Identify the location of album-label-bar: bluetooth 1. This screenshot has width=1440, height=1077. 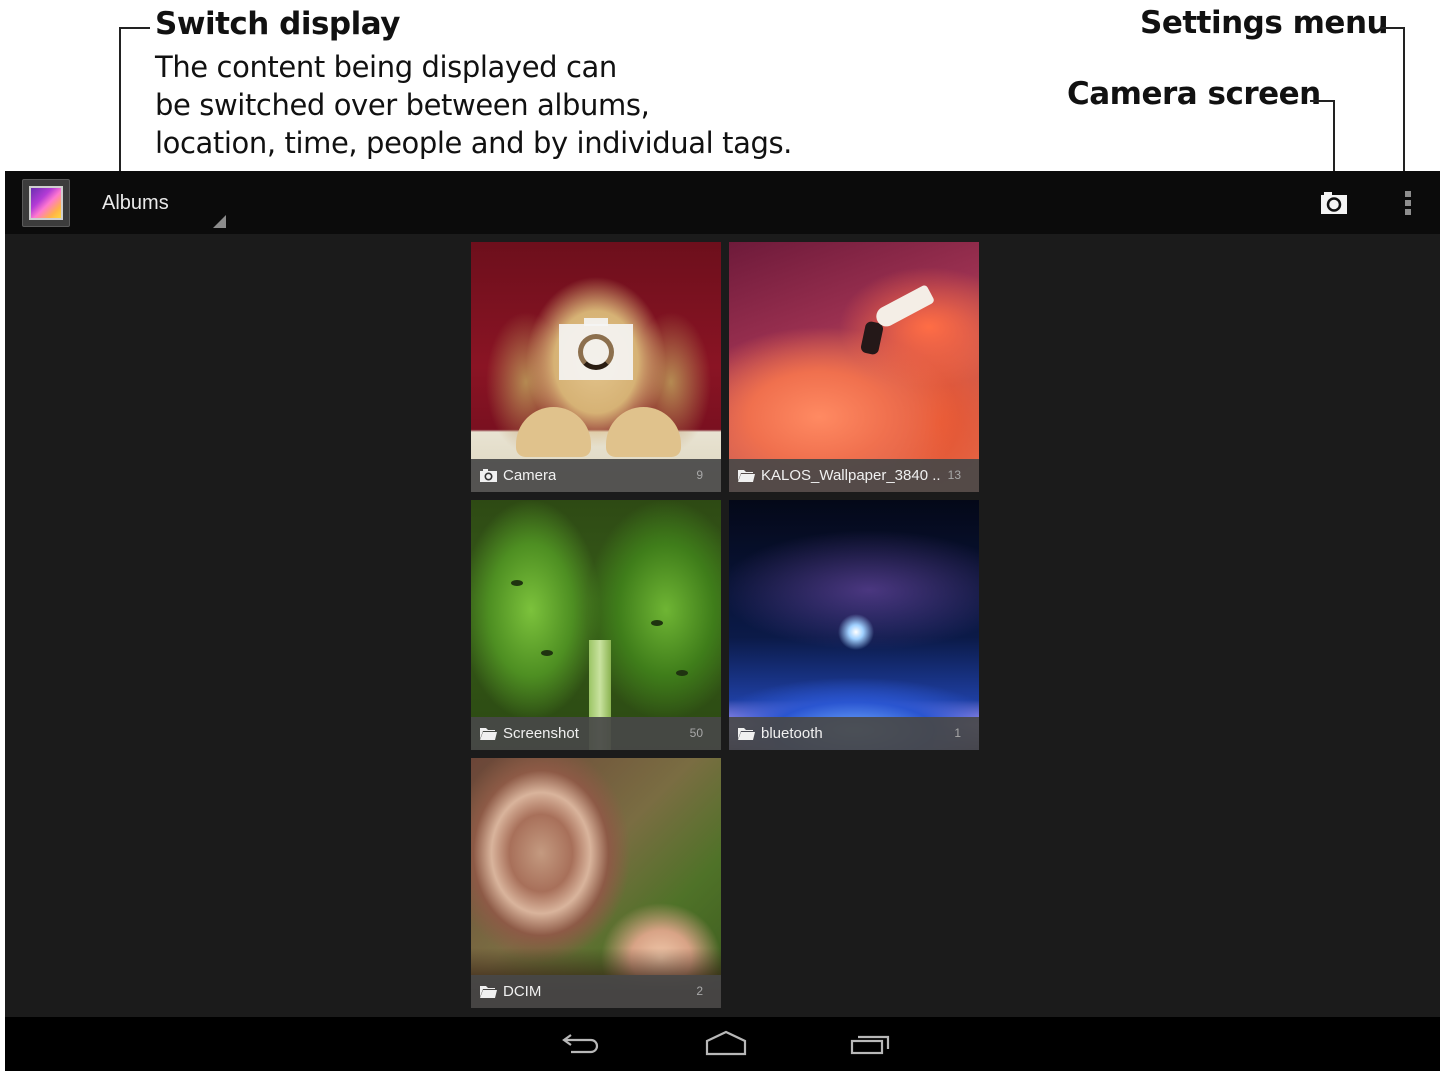
(854, 733).